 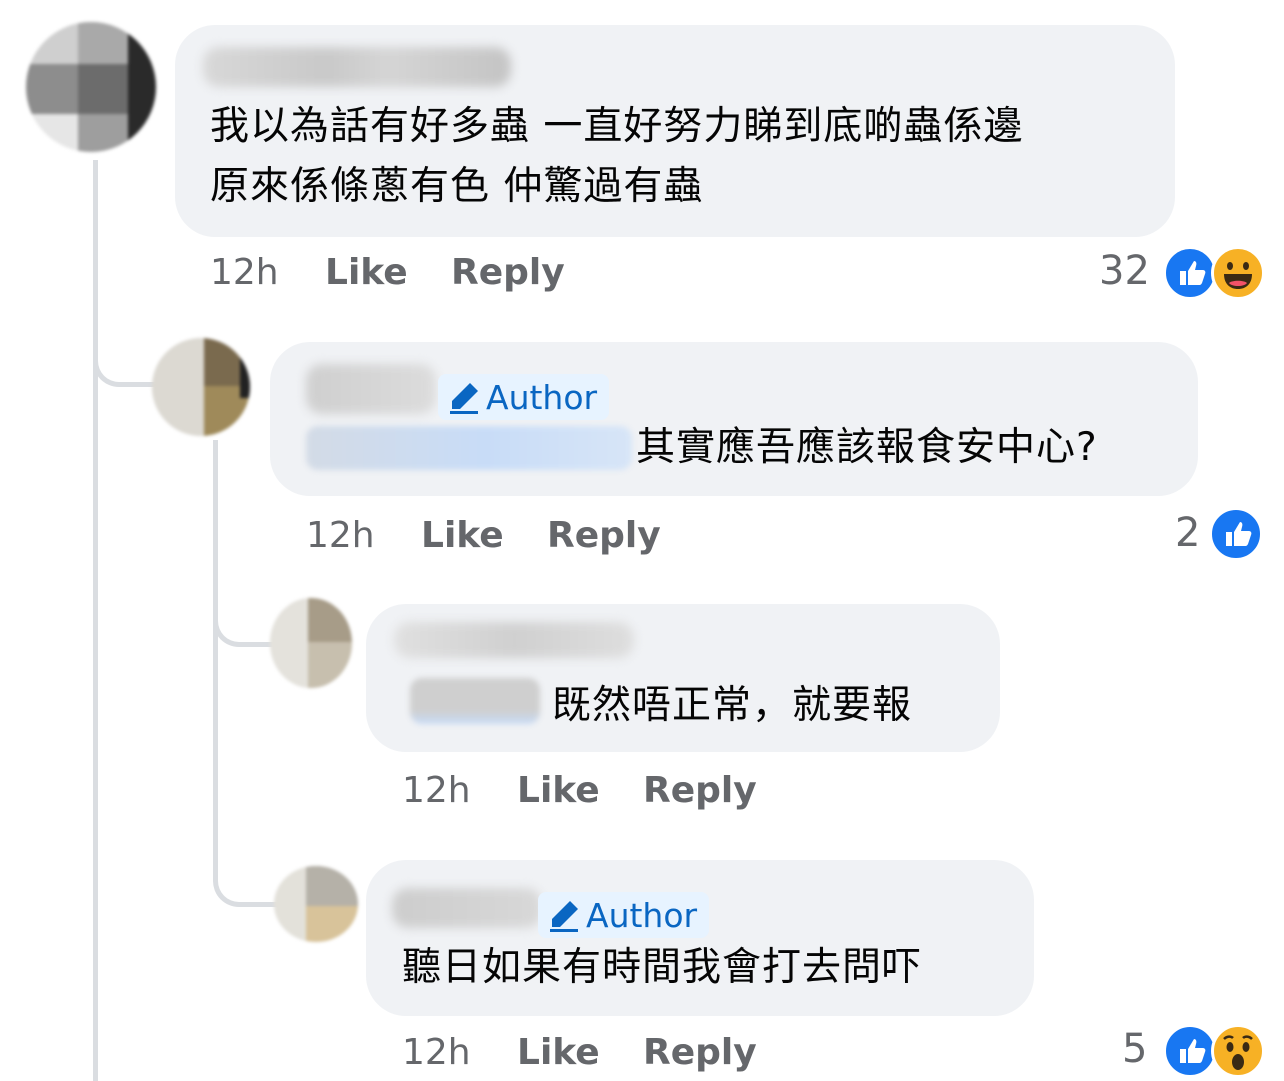 I want to click on reaction-count: 2, so click(x=1187, y=533).